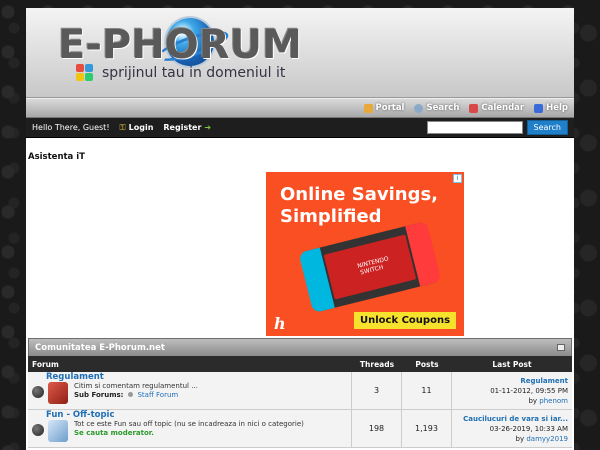 The width and height of the screenshot is (600, 450). What do you see at coordinates (180, 45) in the screenshot?
I see `site-logo: E-PHORUM` at bounding box center [180, 45].